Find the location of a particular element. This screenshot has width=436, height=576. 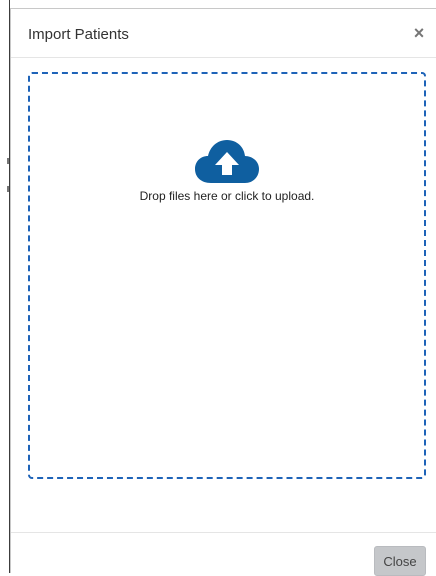

close-icon: × is located at coordinates (419, 33).